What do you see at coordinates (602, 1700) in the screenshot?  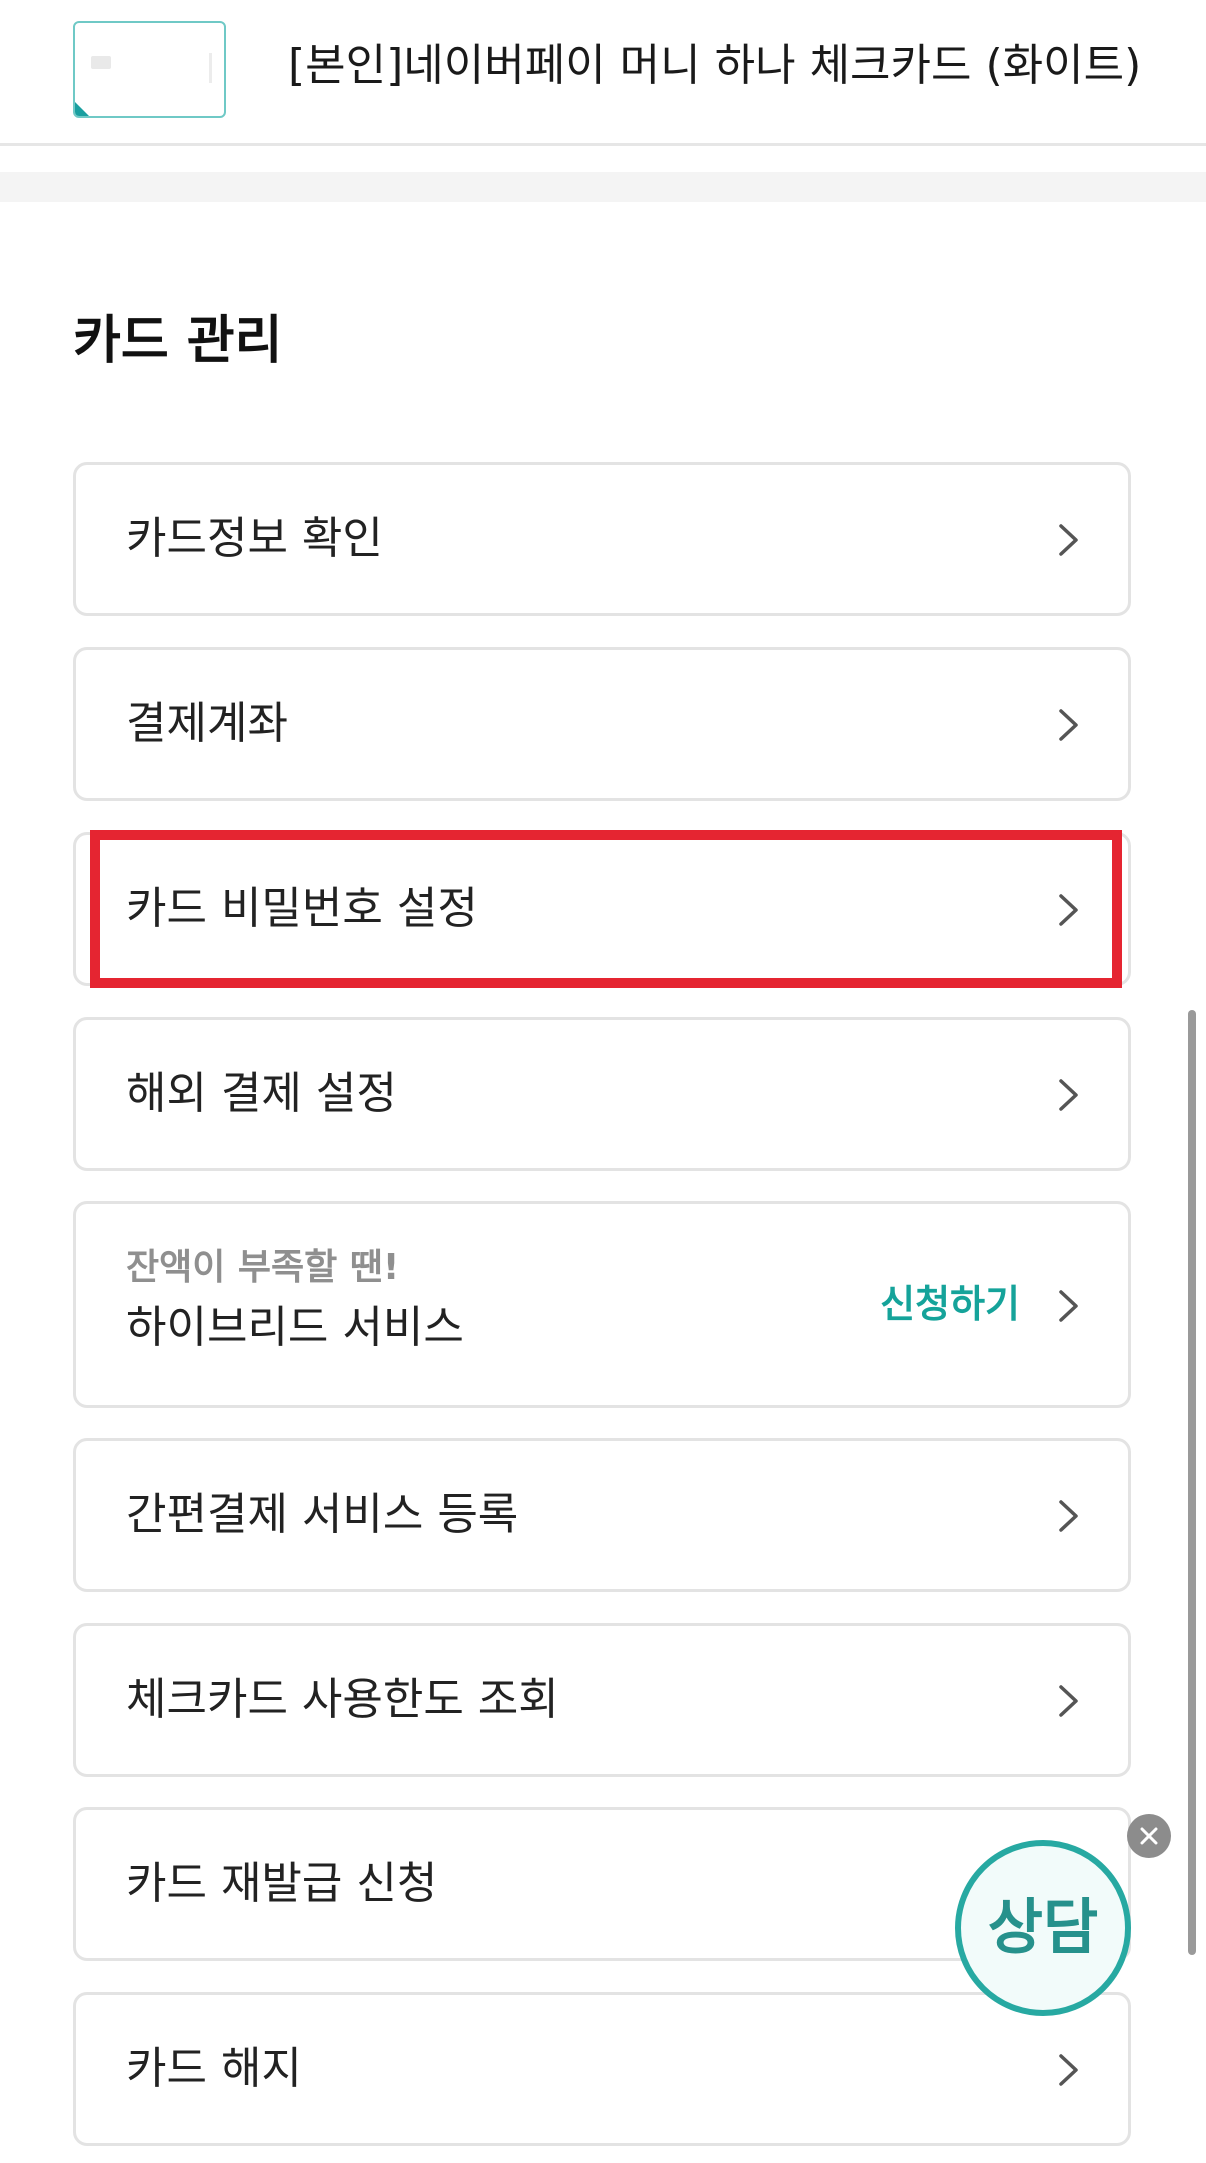 I see `menu-item-usage-limit: 체크카드 사용한도 조회` at bounding box center [602, 1700].